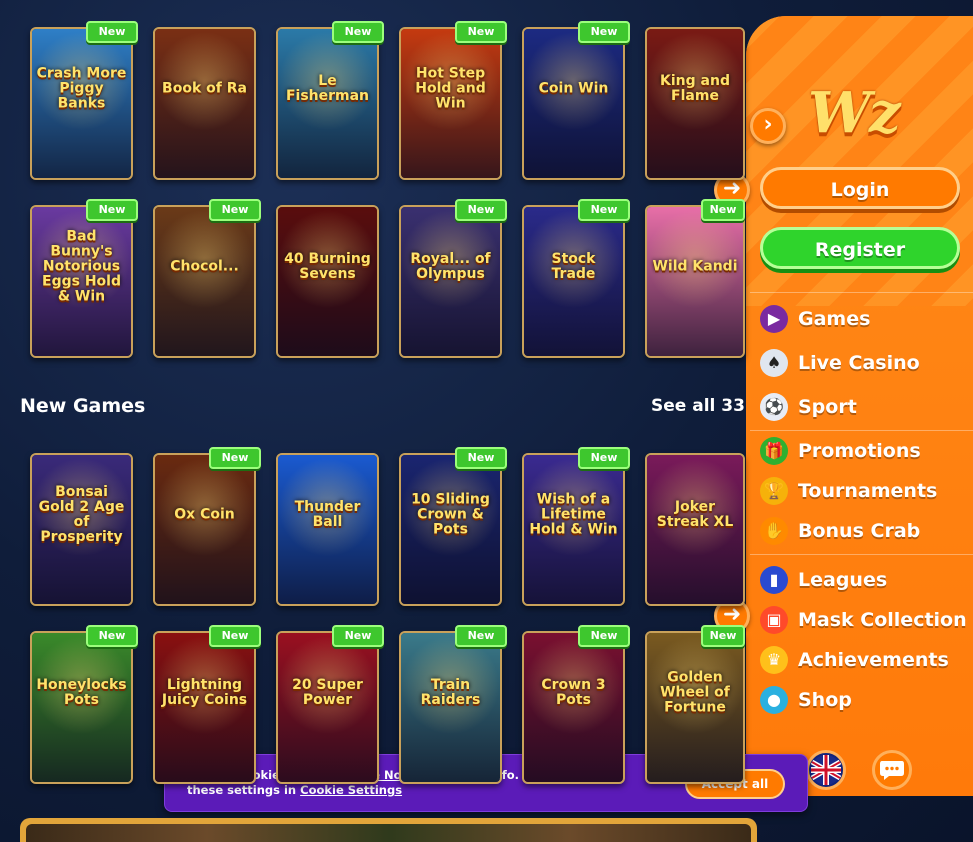 Image resolution: width=973 pixels, height=842 pixels. I want to click on sidebar-item-shop: ● Shop, so click(806, 700).